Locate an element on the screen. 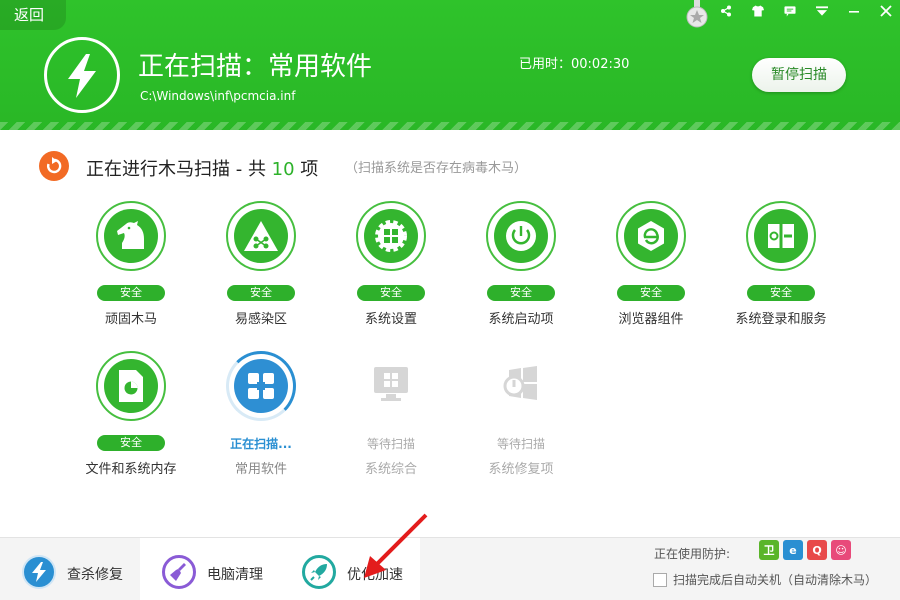 The width and height of the screenshot is (900, 600). item-label: 系统启动项 is located at coordinates (521, 319).